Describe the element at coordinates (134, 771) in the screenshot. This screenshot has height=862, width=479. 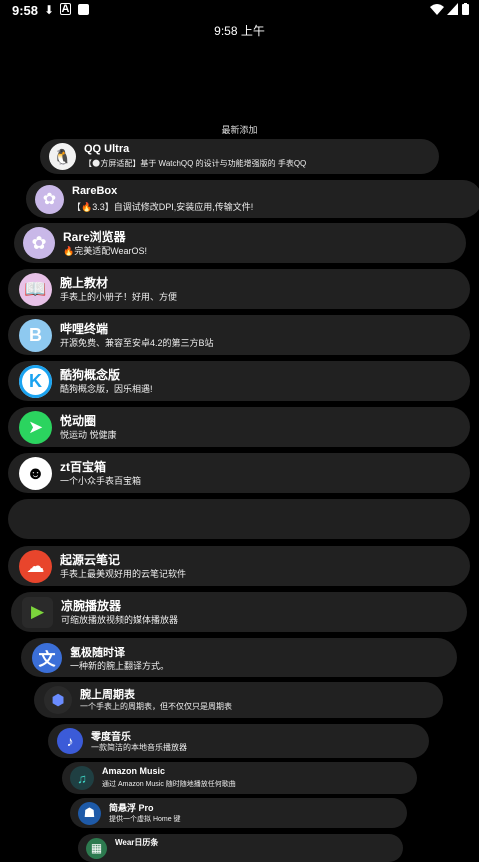
I see `app-title: Amazon Music` at that location.